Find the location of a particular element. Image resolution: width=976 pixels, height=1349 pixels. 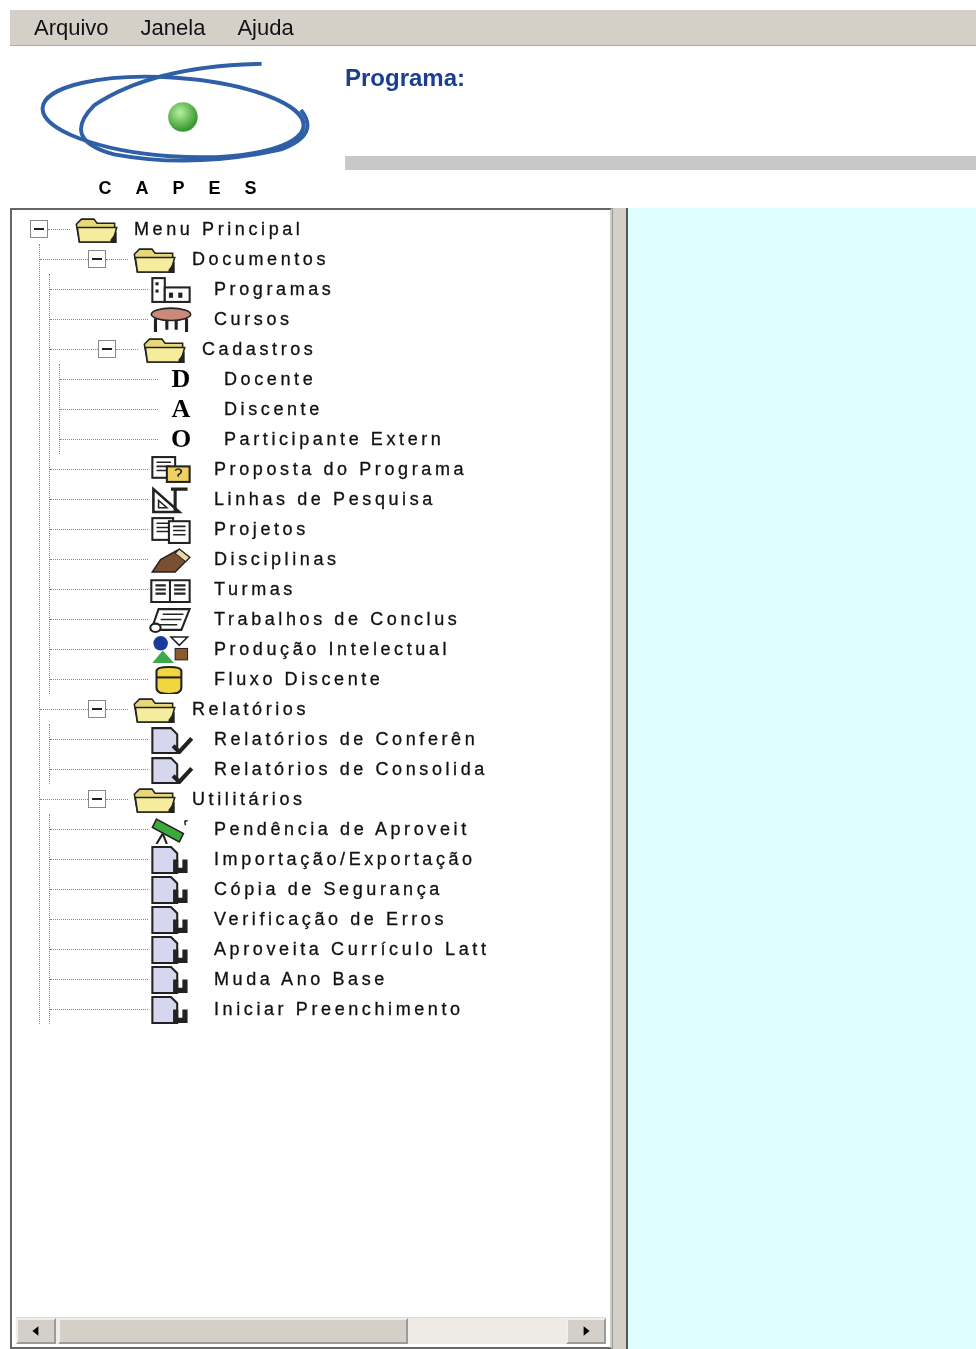

menu-item: Janela is located at coordinates (173, 27).